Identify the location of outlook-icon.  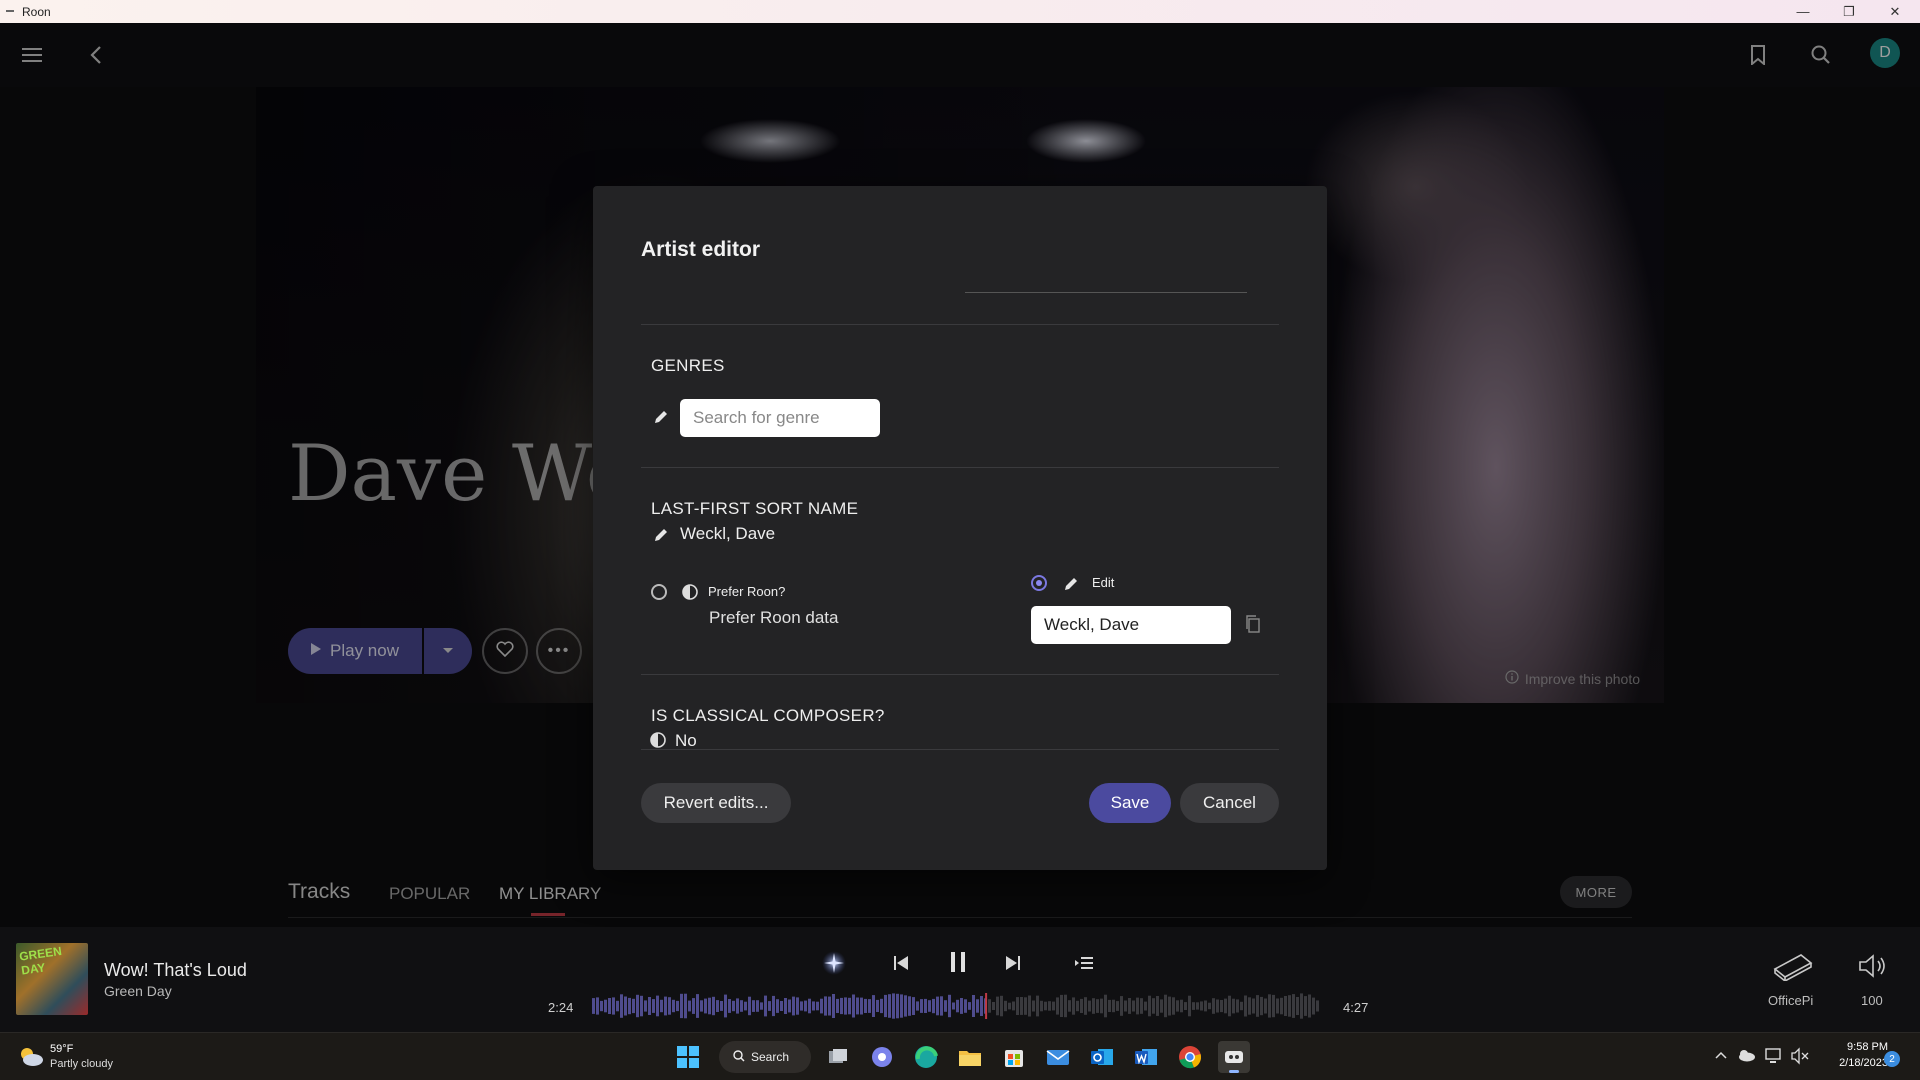
(1102, 1057).